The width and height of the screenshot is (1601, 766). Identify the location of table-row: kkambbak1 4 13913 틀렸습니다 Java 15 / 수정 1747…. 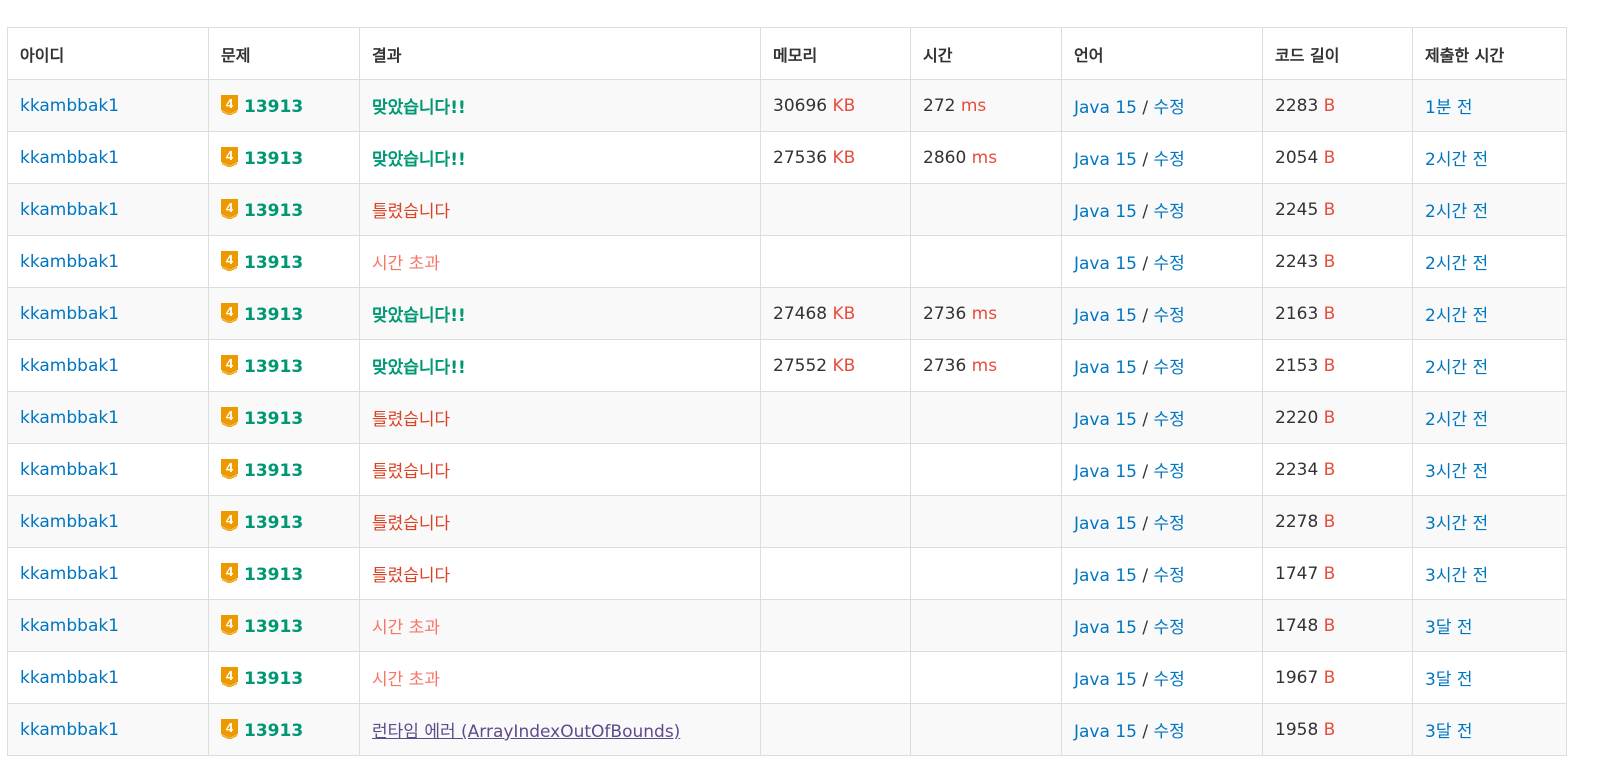
(787, 573).